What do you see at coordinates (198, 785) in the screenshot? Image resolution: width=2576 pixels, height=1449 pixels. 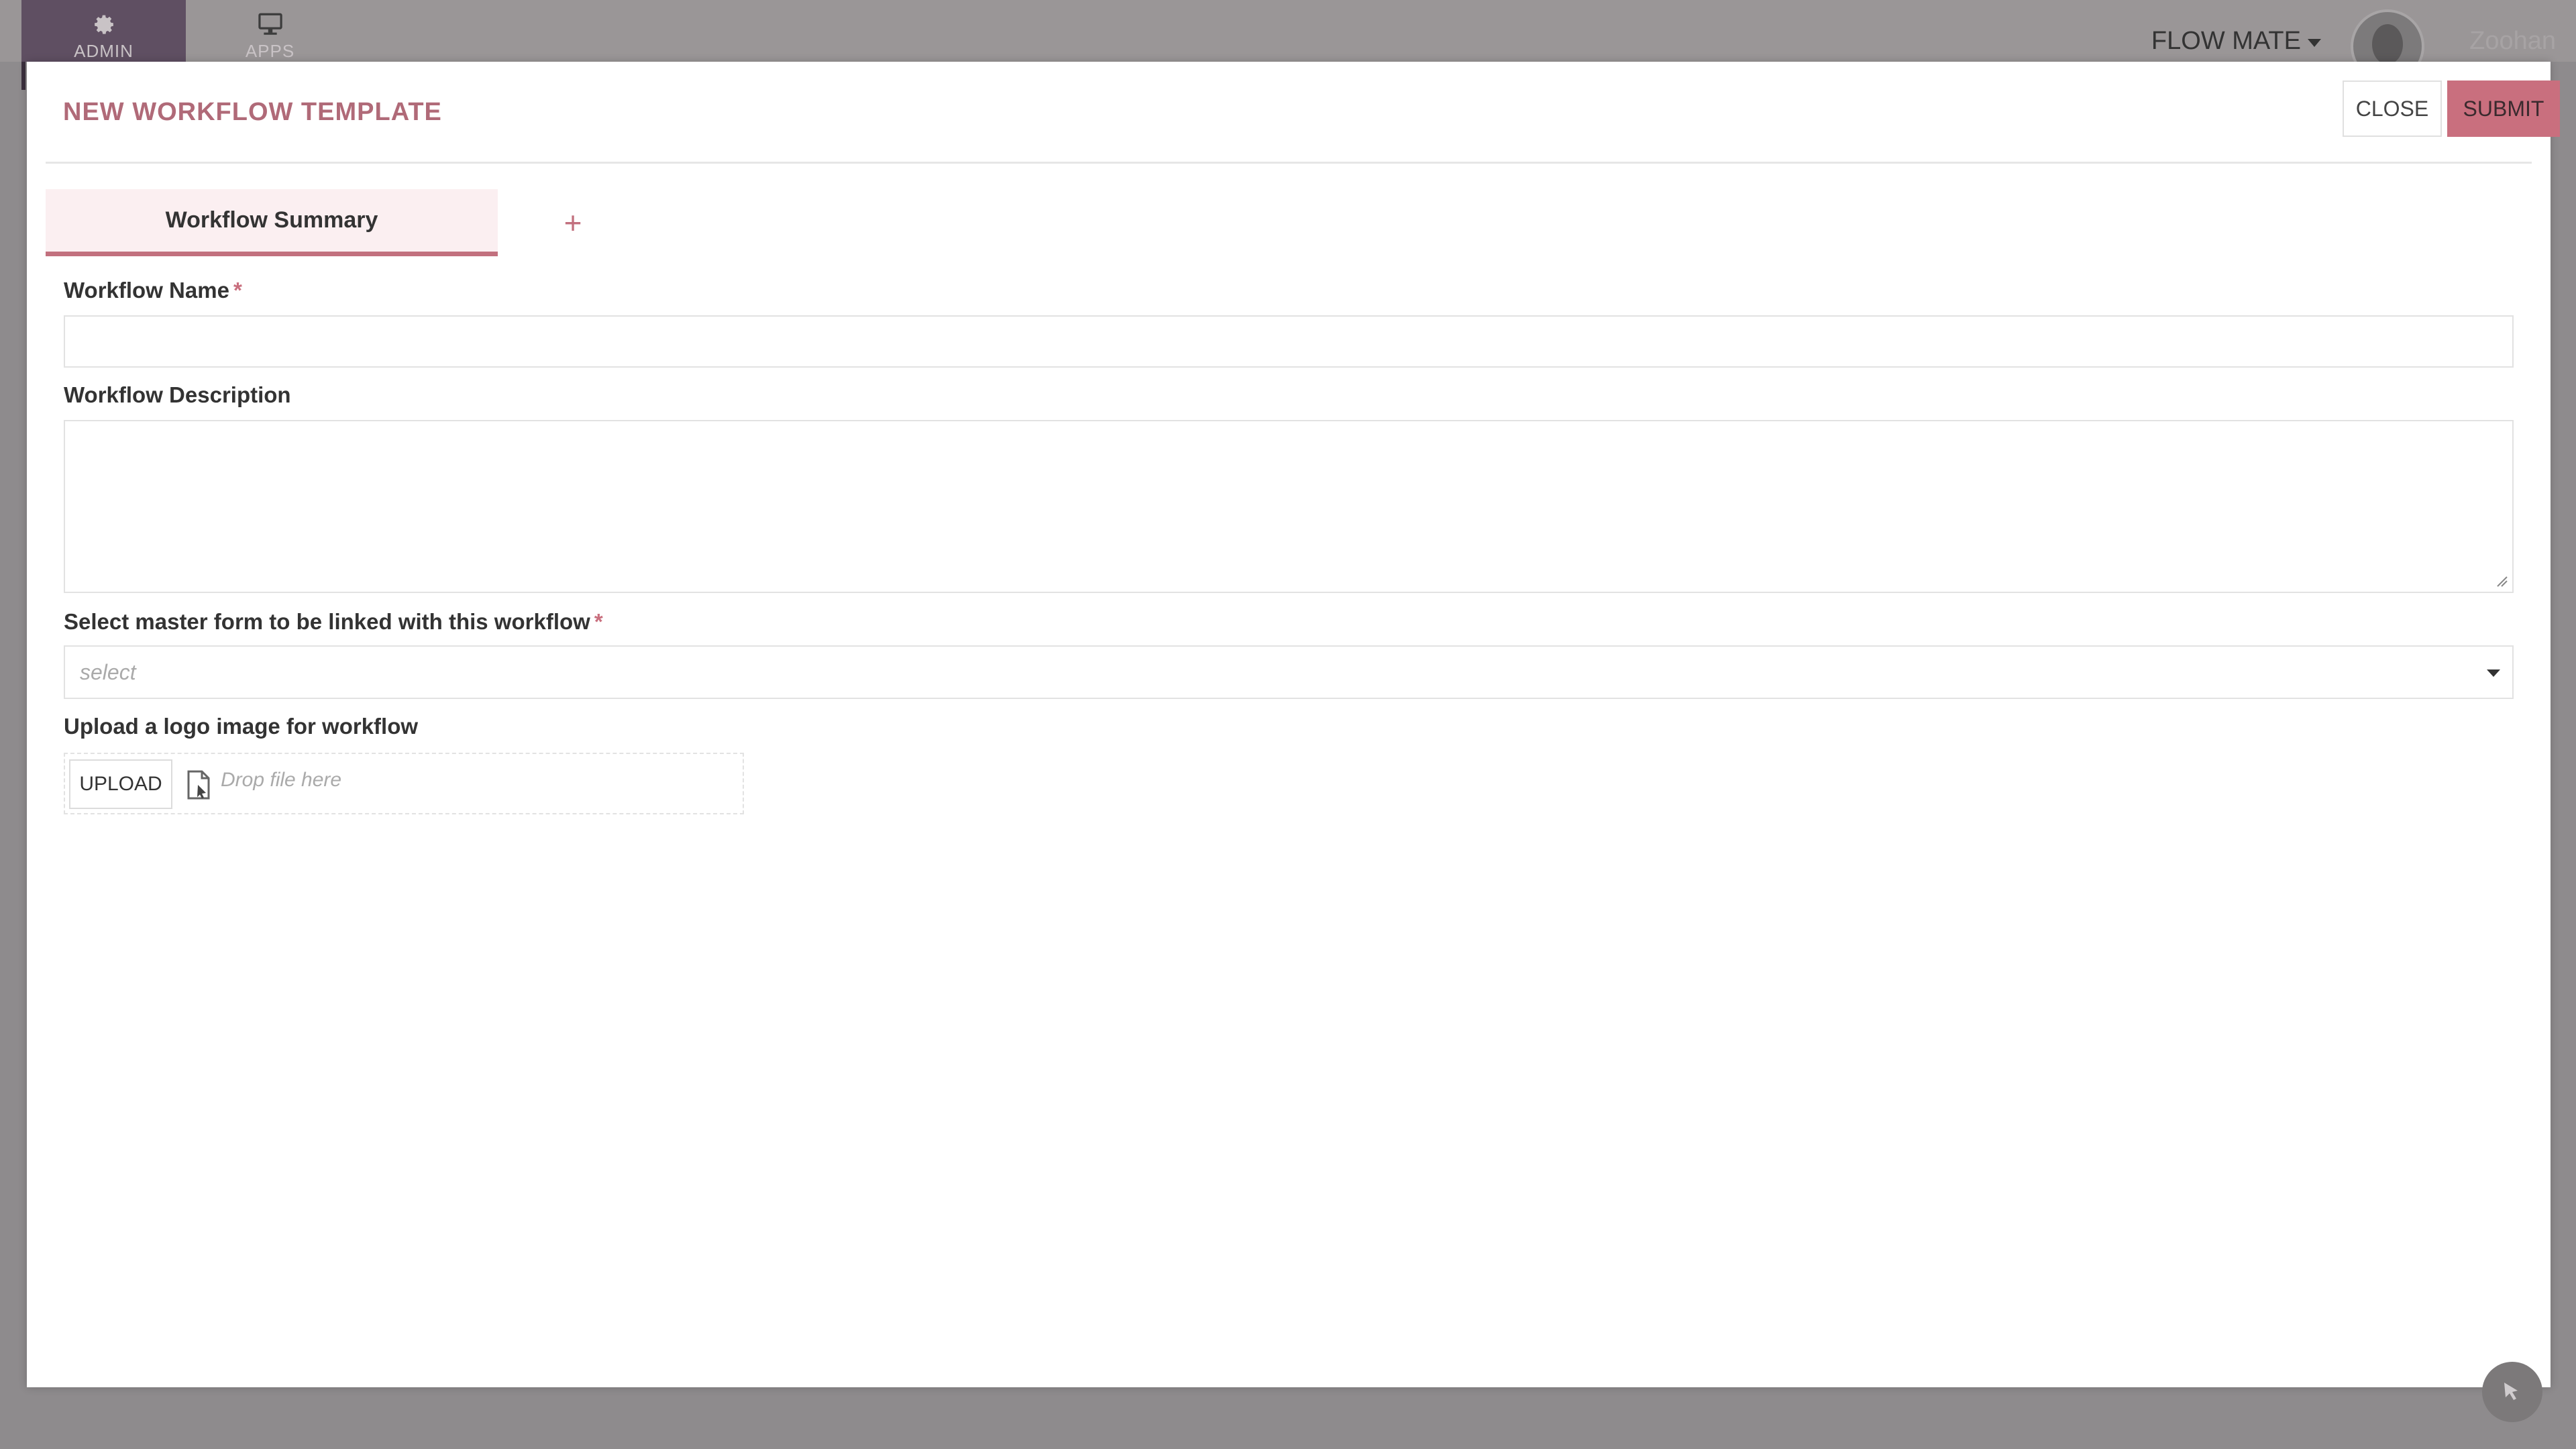 I see `file-drop-icon` at bounding box center [198, 785].